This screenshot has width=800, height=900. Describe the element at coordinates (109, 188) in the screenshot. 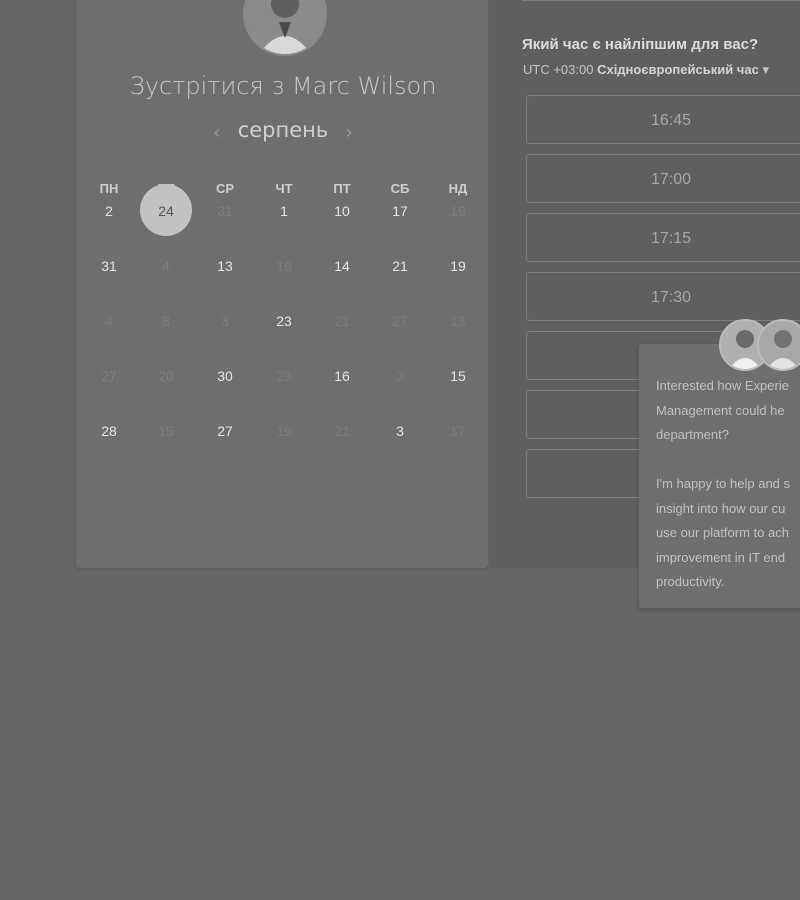

I see `weekday-label: ПН` at that location.